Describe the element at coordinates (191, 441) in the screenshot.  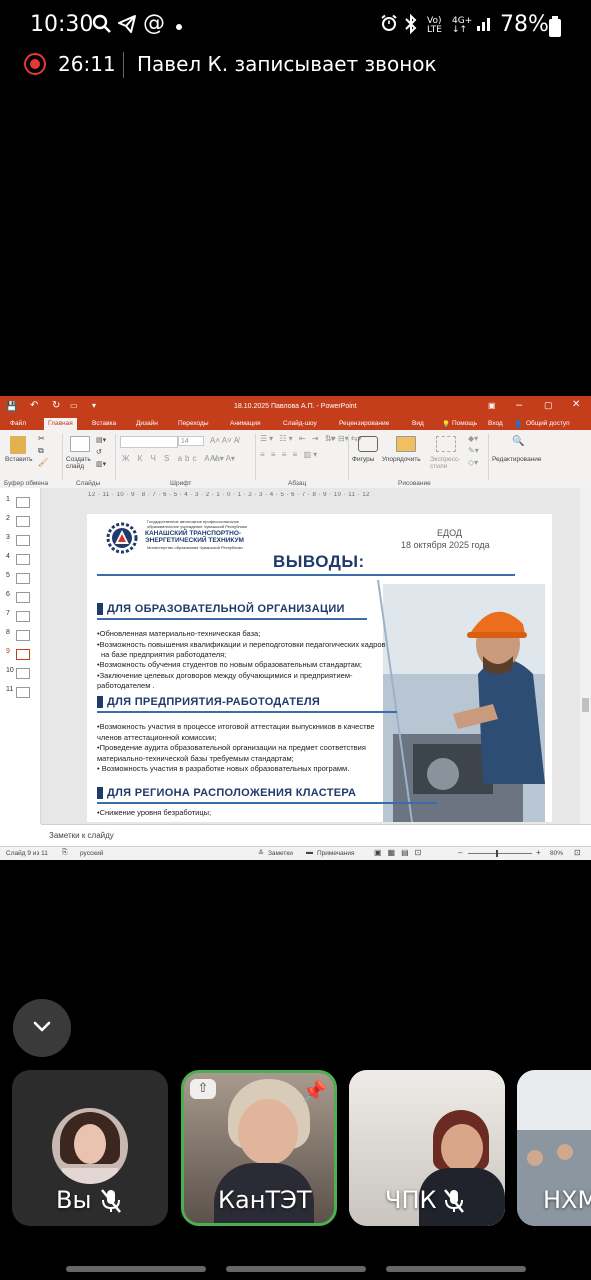
I see `font-size-select: 14` at that location.